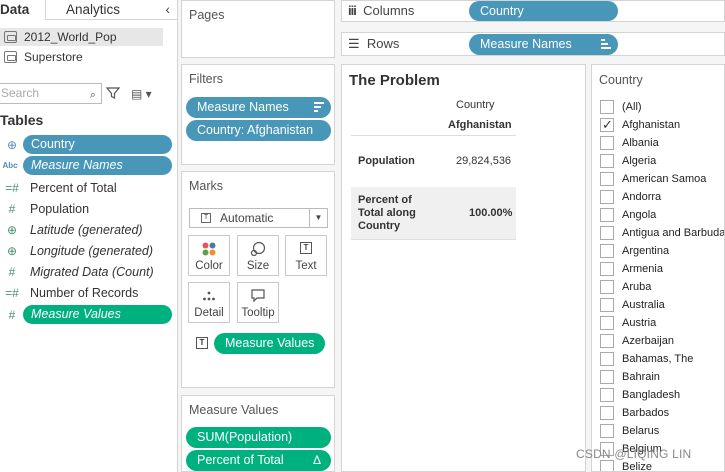 This screenshot has height=472, width=725. I want to click on rows-shelf: ☰ Rows Measure Names, so click(533, 44).